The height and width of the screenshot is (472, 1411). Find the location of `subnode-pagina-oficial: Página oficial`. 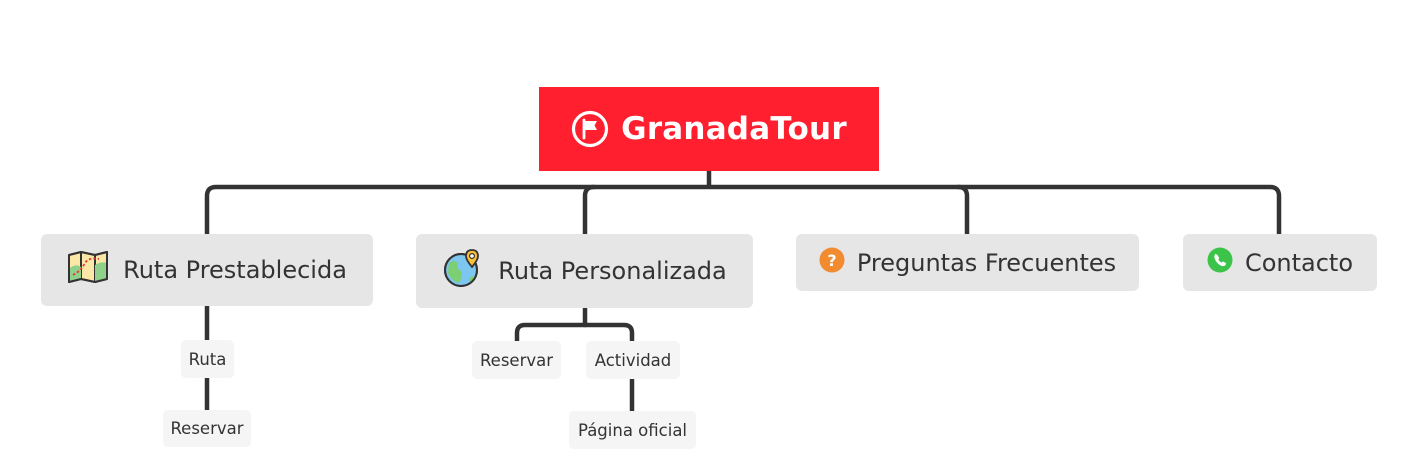

subnode-pagina-oficial: Página oficial is located at coordinates (632, 430).